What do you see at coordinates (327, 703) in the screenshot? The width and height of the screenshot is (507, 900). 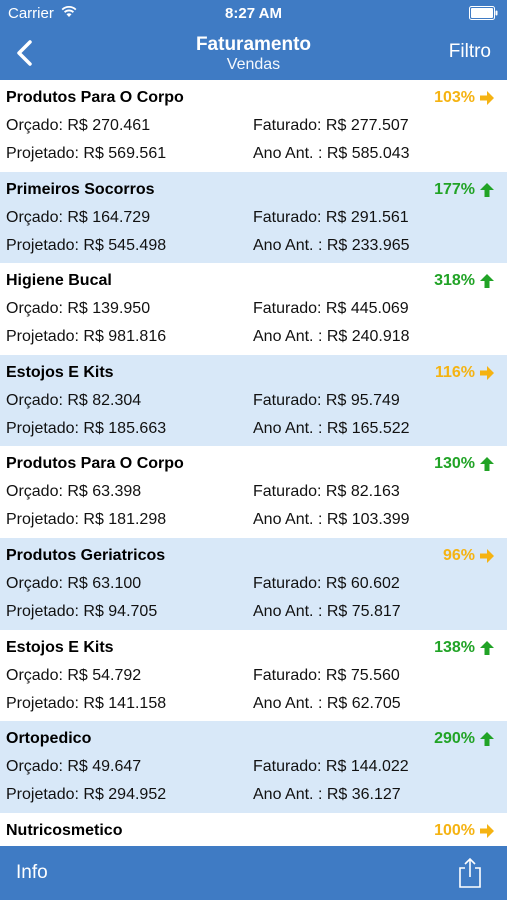 I see `previous-year-value: Ano Ant. : R$ 62.705` at bounding box center [327, 703].